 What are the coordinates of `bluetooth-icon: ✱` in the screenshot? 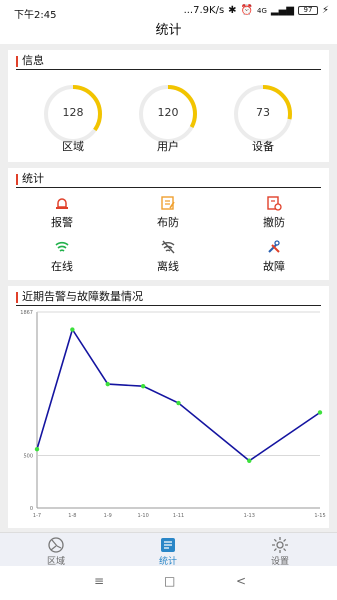 It's located at (232, 10).